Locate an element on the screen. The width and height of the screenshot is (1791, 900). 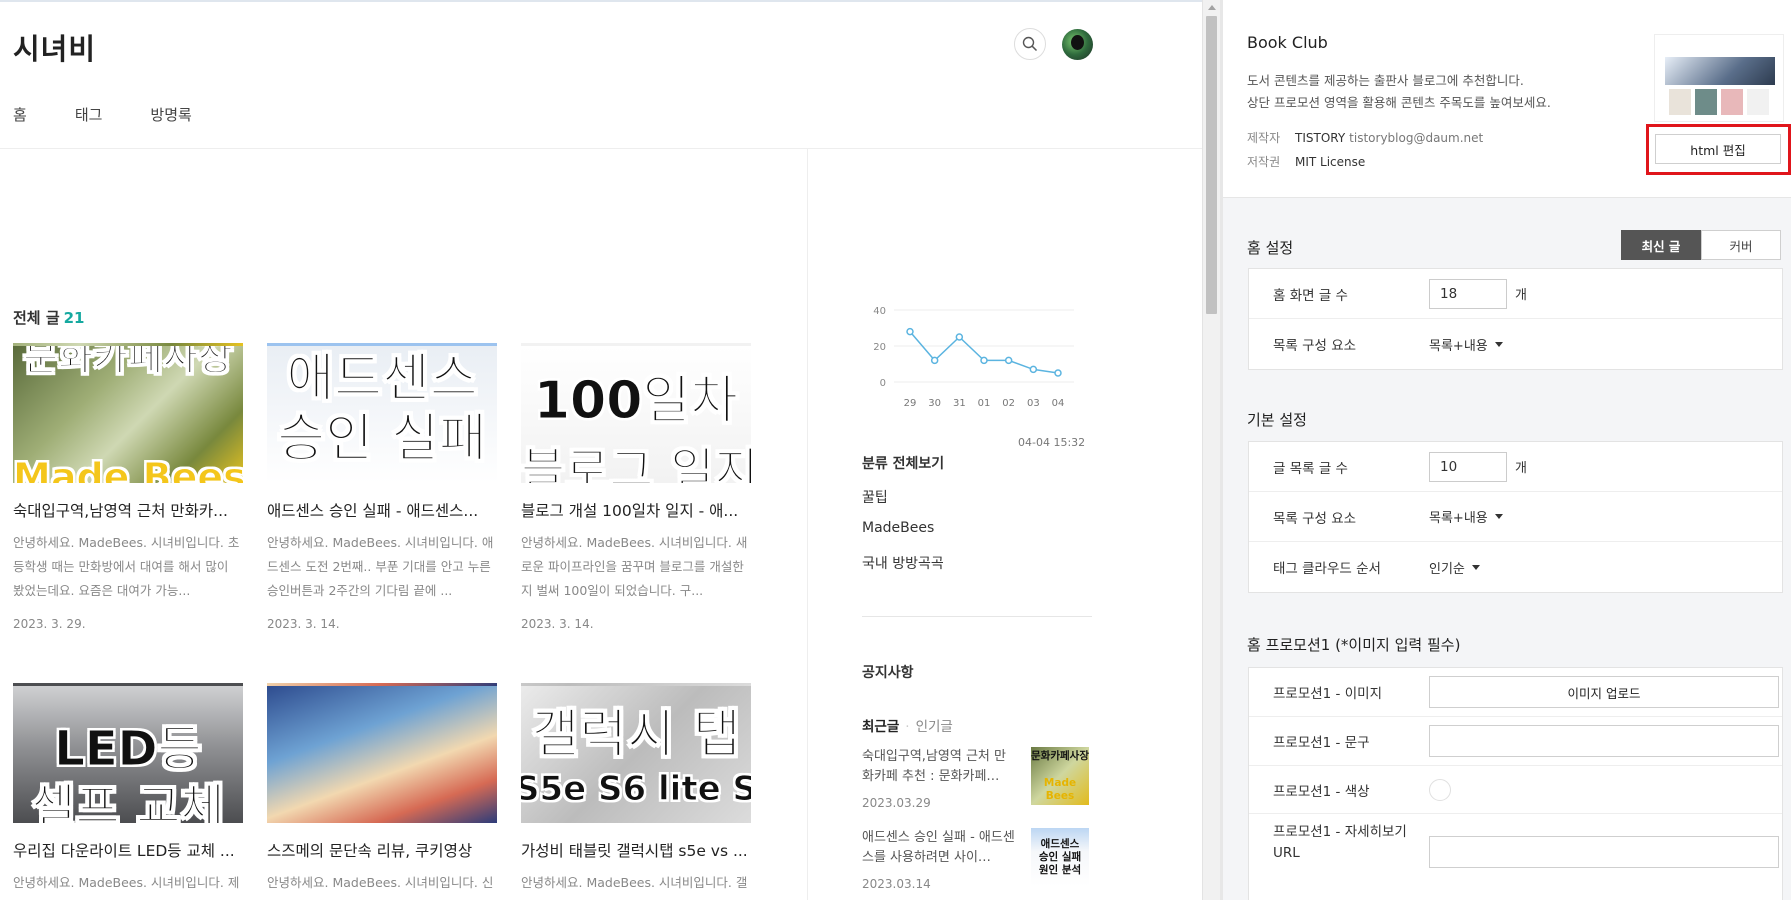
home-settings-title: 홈 설정 is located at coordinates (1270, 248).